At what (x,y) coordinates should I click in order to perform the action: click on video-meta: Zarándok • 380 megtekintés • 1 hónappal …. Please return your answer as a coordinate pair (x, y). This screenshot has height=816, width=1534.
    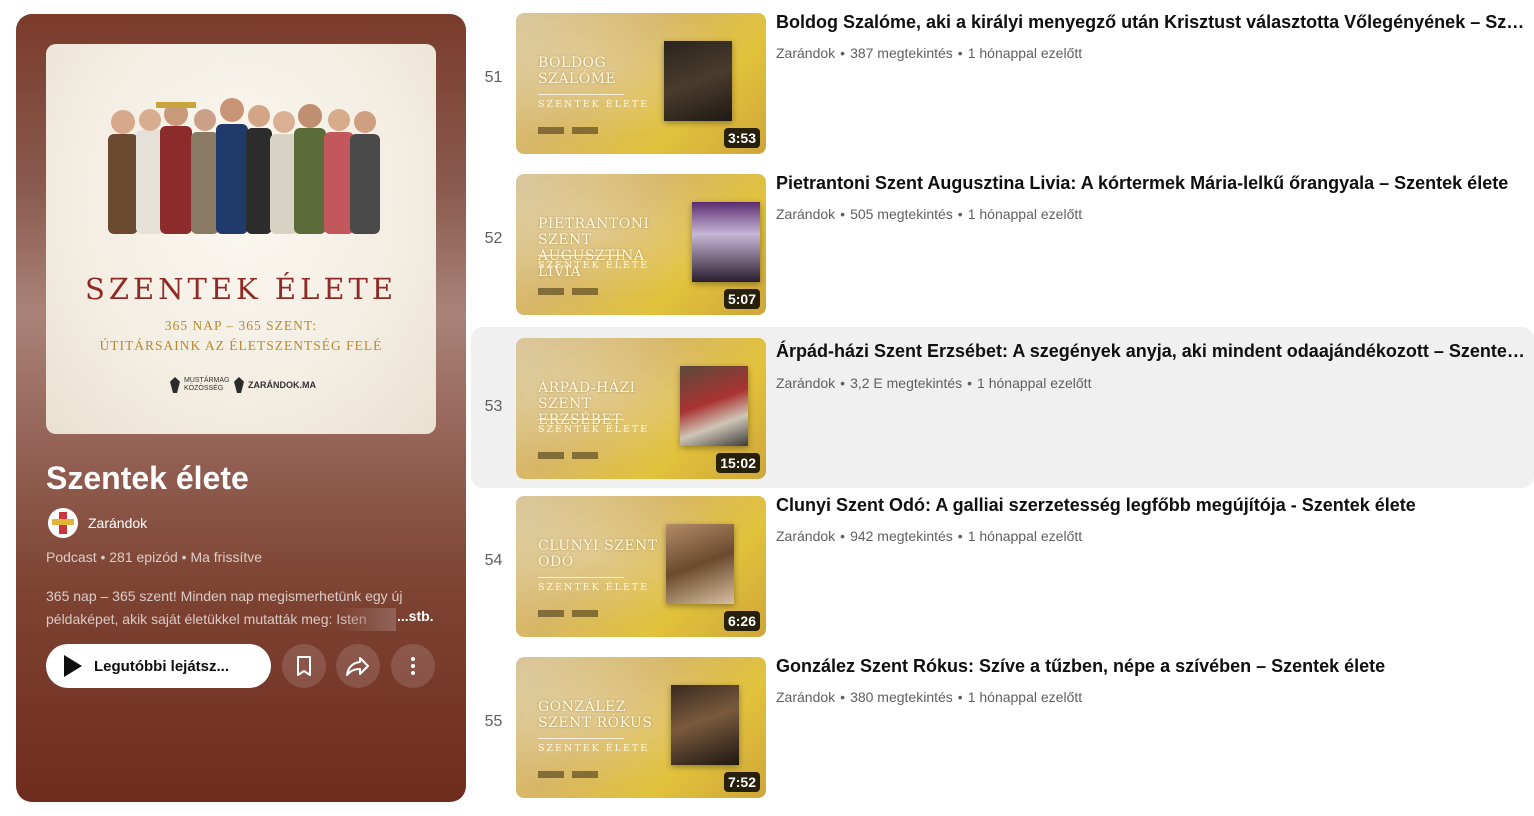
    Looking at the image, I should click on (929, 697).